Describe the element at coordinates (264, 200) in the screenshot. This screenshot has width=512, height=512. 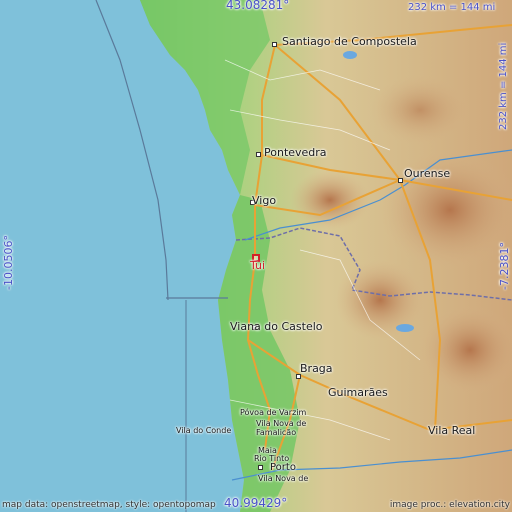
I see `place-label-vigo: Vigo` at that location.